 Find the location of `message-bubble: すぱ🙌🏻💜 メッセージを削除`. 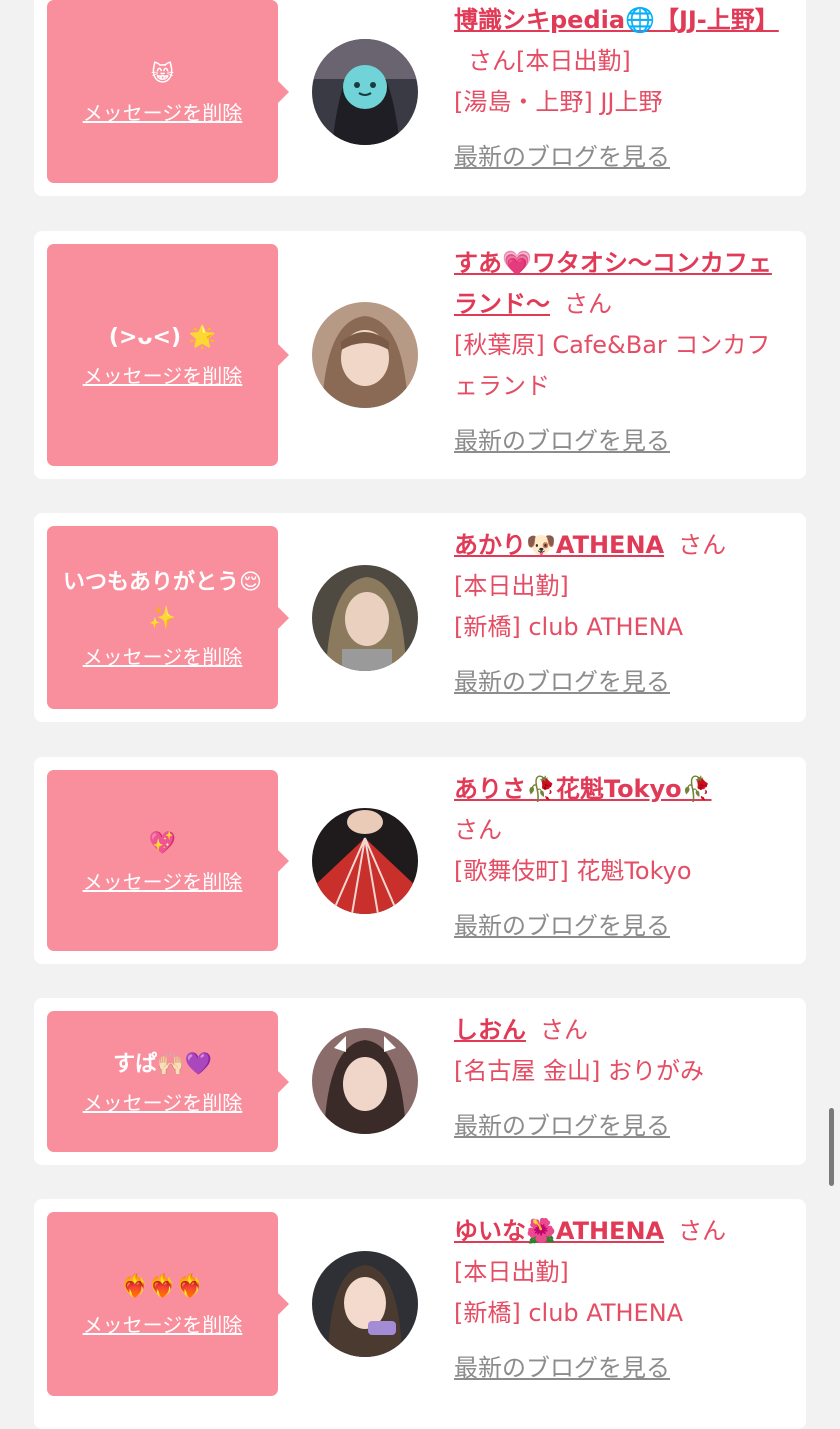

message-bubble: すぱ🙌🏻💜 メッセージを削除 is located at coordinates (168, 1081).